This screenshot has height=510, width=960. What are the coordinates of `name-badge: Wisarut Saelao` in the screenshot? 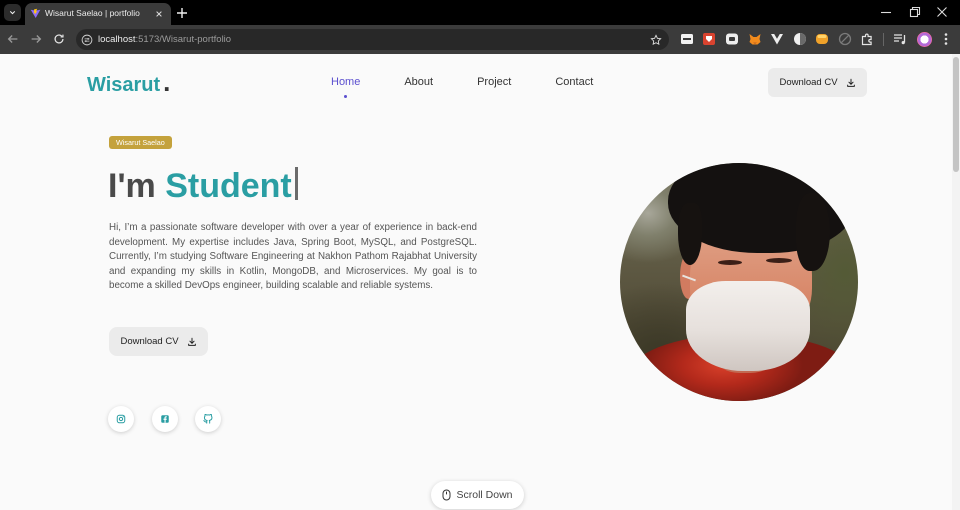 It's located at (140, 142).